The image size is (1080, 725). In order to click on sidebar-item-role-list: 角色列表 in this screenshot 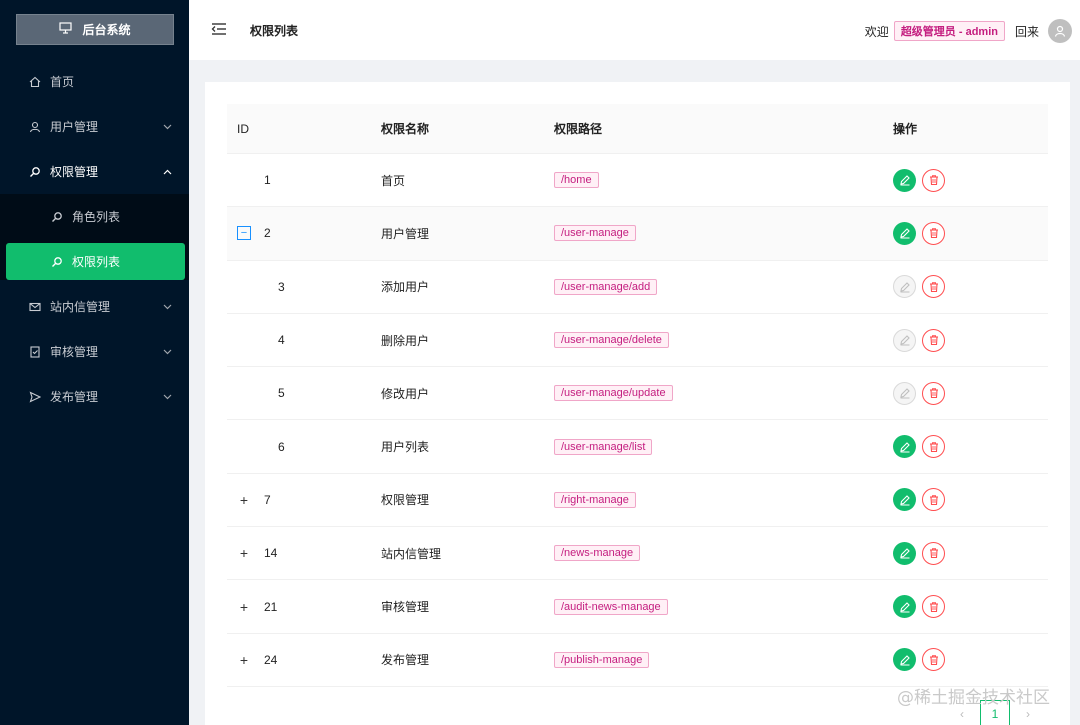, I will do `click(94, 216)`.